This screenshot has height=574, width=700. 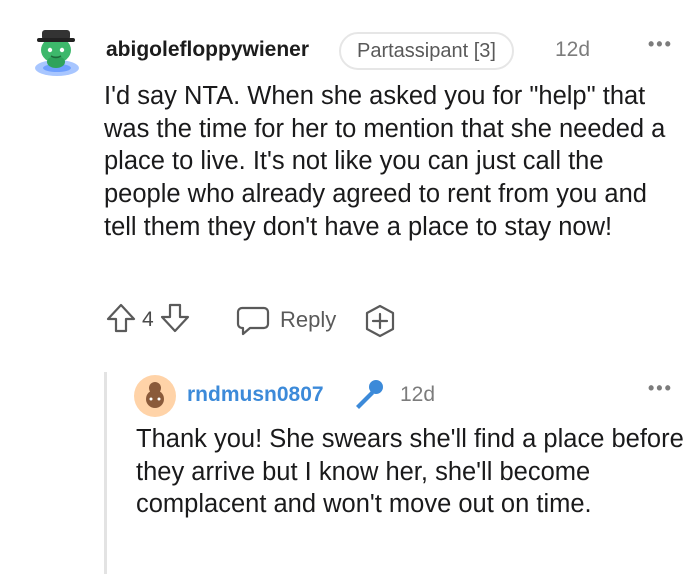 What do you see at coordinates (572, 50) in the screenshot?
I see `comment-timestamp: 12d` at bounding box center [572, 50].